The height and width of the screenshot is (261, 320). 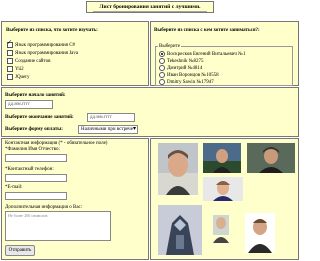 I want to click on course-option-java: Язык программирования Java, so click(x=42, y=53).